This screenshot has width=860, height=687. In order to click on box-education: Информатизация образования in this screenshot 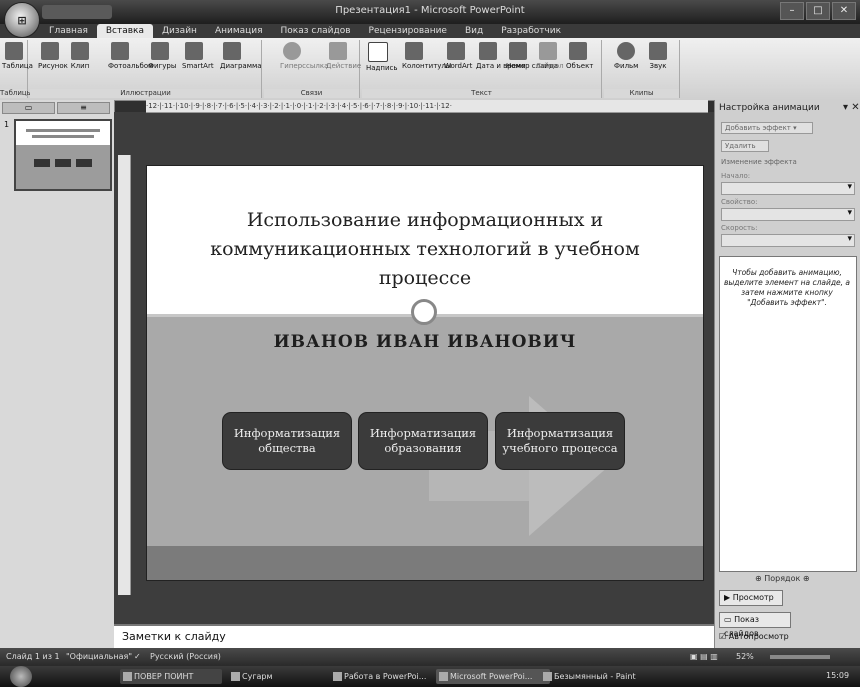, I will do `click(423, 441)`.